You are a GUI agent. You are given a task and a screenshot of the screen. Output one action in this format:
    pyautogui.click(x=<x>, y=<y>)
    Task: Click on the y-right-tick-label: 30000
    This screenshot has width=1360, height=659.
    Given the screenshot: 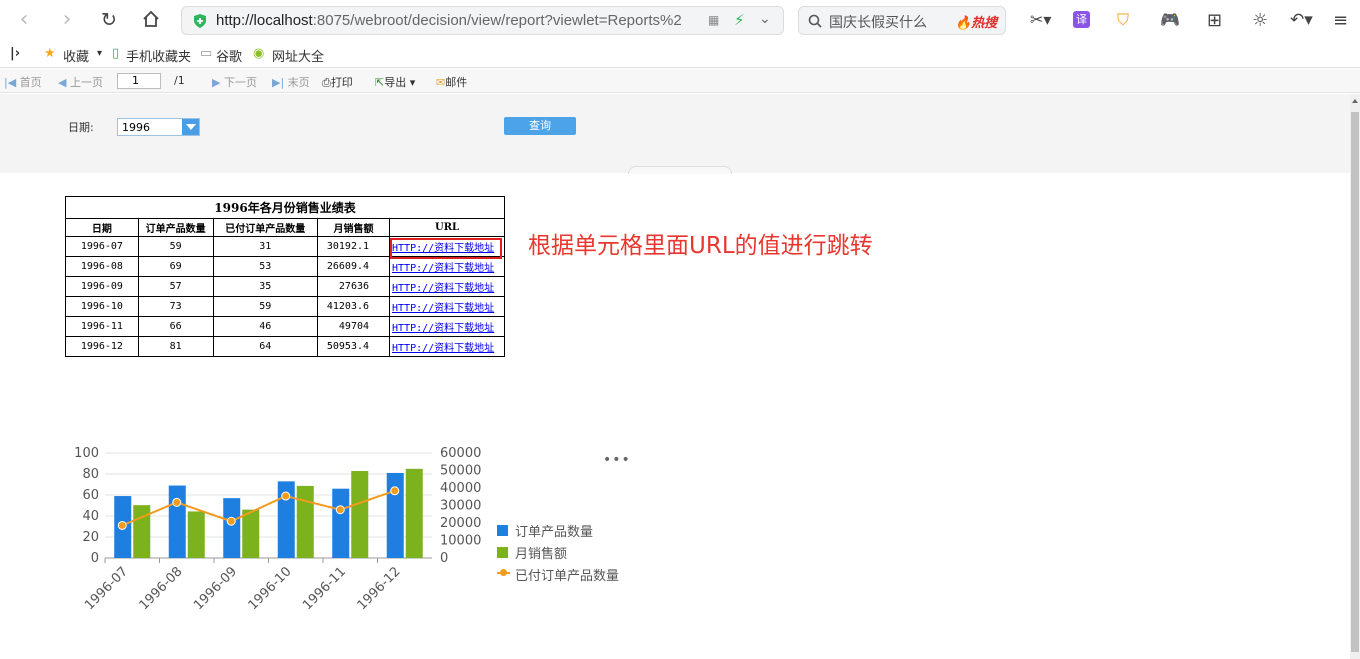 What is the action you would take?
    pyautogui.click(x=460, y=506)
    